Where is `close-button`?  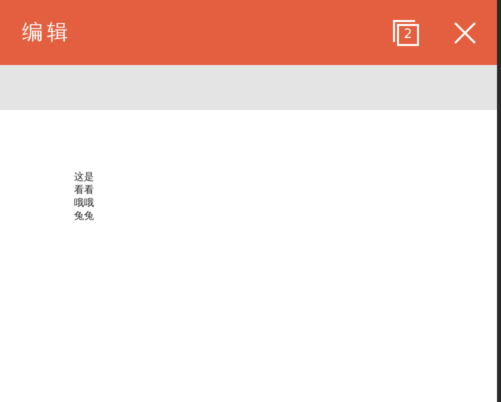 close-button is located at coordinates (465, 32).